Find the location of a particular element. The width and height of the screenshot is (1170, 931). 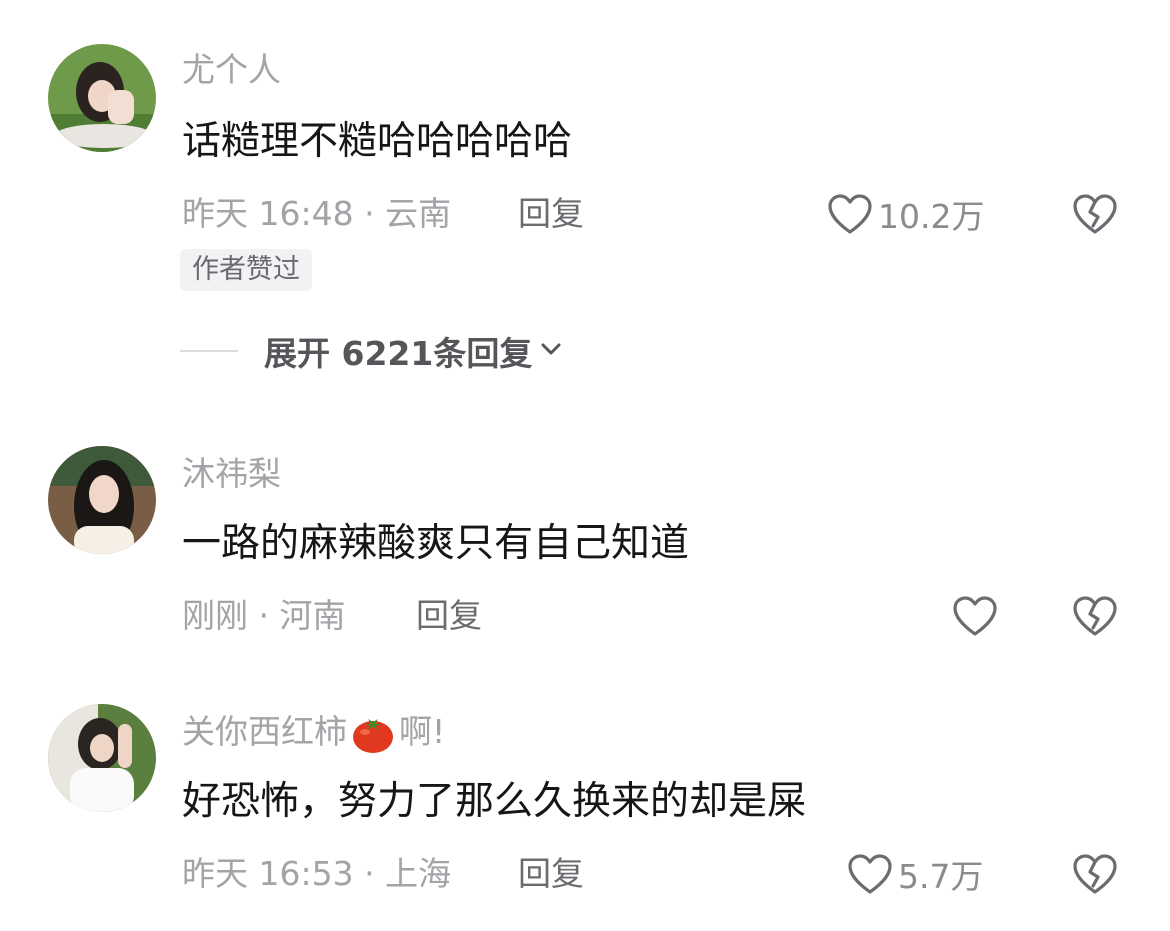

comment-location: · 上海 is located at coordinates (408, 873).